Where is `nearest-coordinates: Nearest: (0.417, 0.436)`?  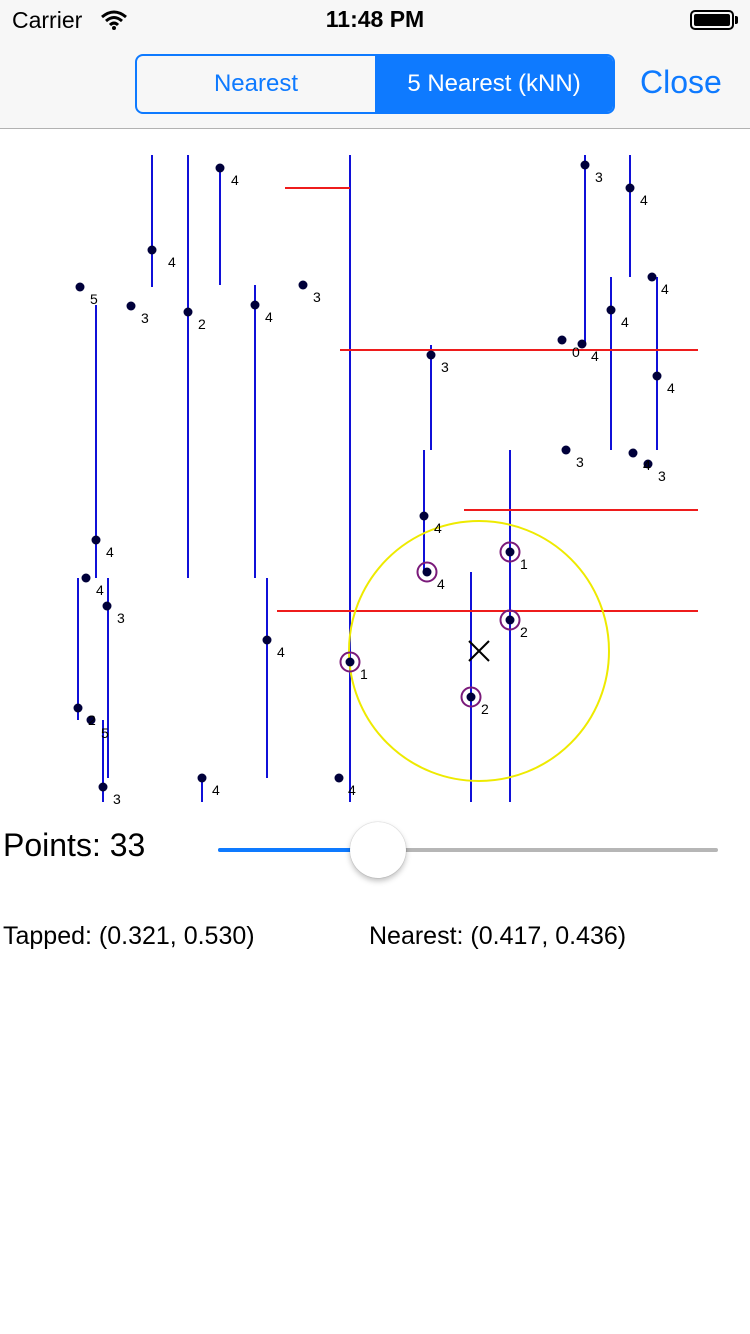 nearest-coordinates: Nearest: (0.417, 0.436) is located at coordinates (498, 936).